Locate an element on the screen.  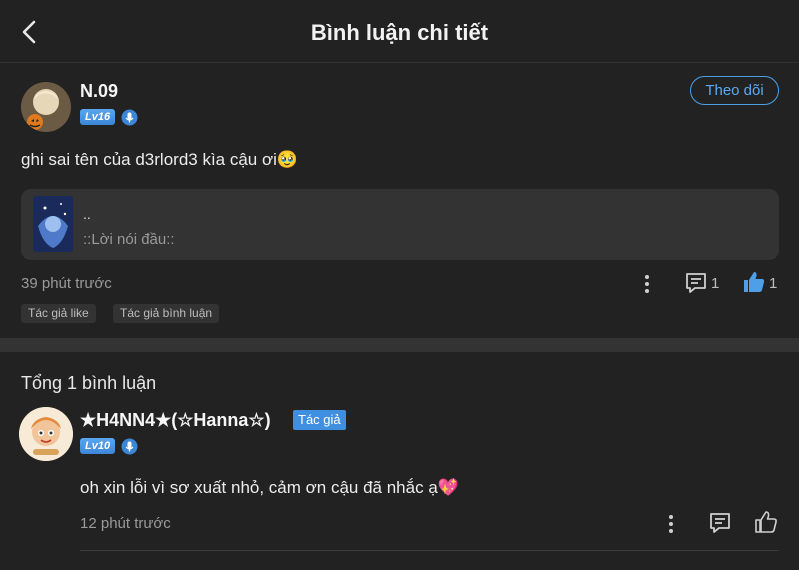
quote-chapter-title: ::Lời nói đầu:: is located at coordinates (129, 239).